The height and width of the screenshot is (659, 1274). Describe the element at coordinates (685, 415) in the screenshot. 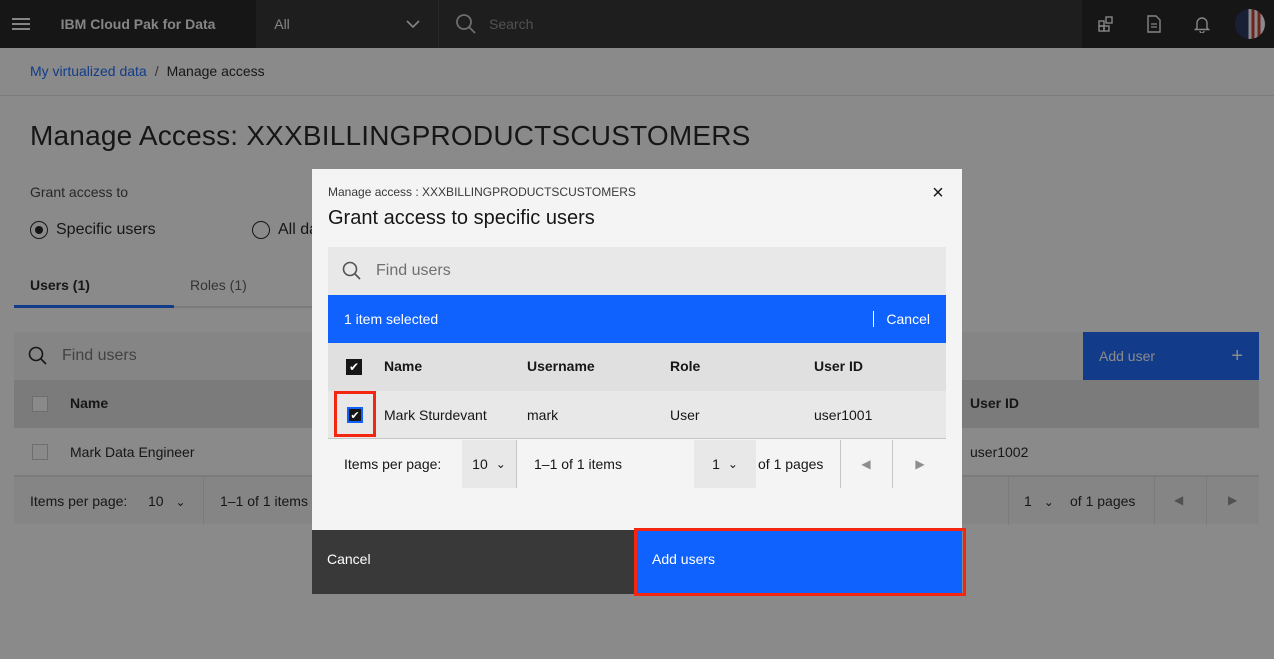

I see `cell-role: User` at that location.